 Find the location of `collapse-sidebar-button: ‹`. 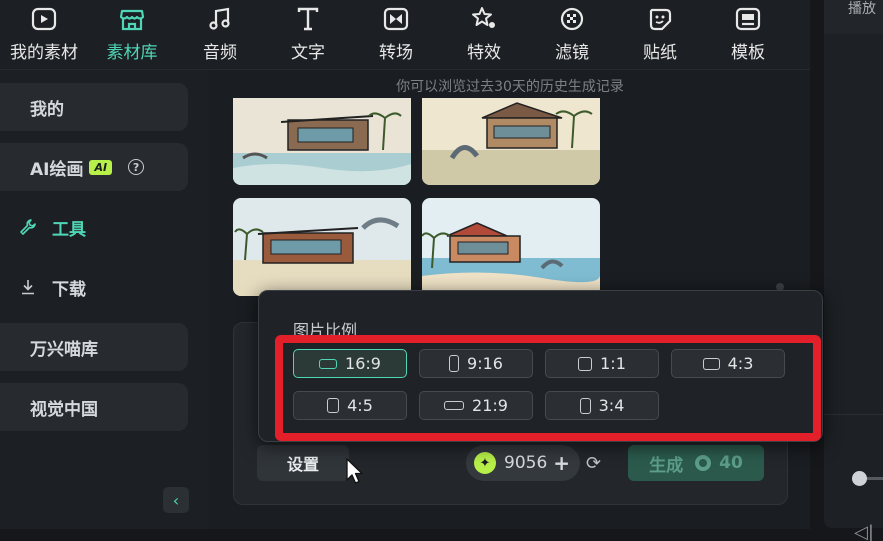

collapse-sidebar-button: ‹ is located at coordinates (176, 500).